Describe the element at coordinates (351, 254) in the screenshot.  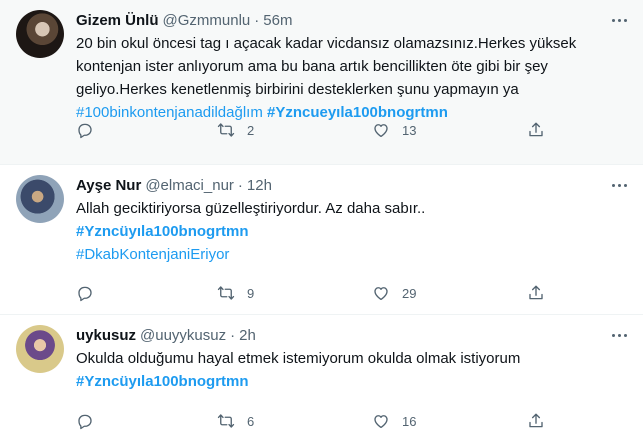
I see `hashtag-link: #DkabKontenjaniEriyor` at that location.